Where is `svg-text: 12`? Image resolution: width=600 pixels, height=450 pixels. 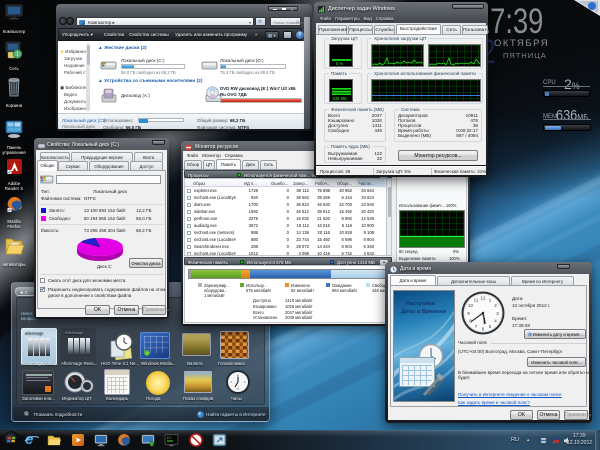
svg-text: 12 is located at coordinates (483, 298).